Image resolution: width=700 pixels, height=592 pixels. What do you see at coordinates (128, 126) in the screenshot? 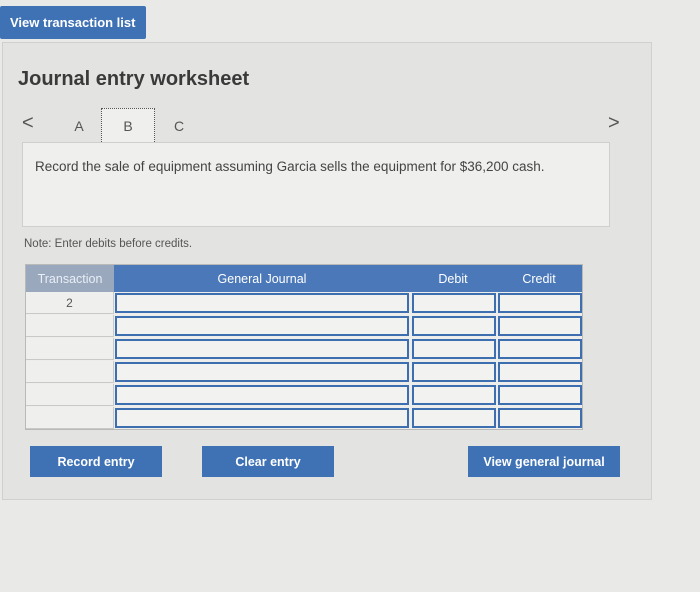
I see `tab-b: B` at bounding box center [128, 126].